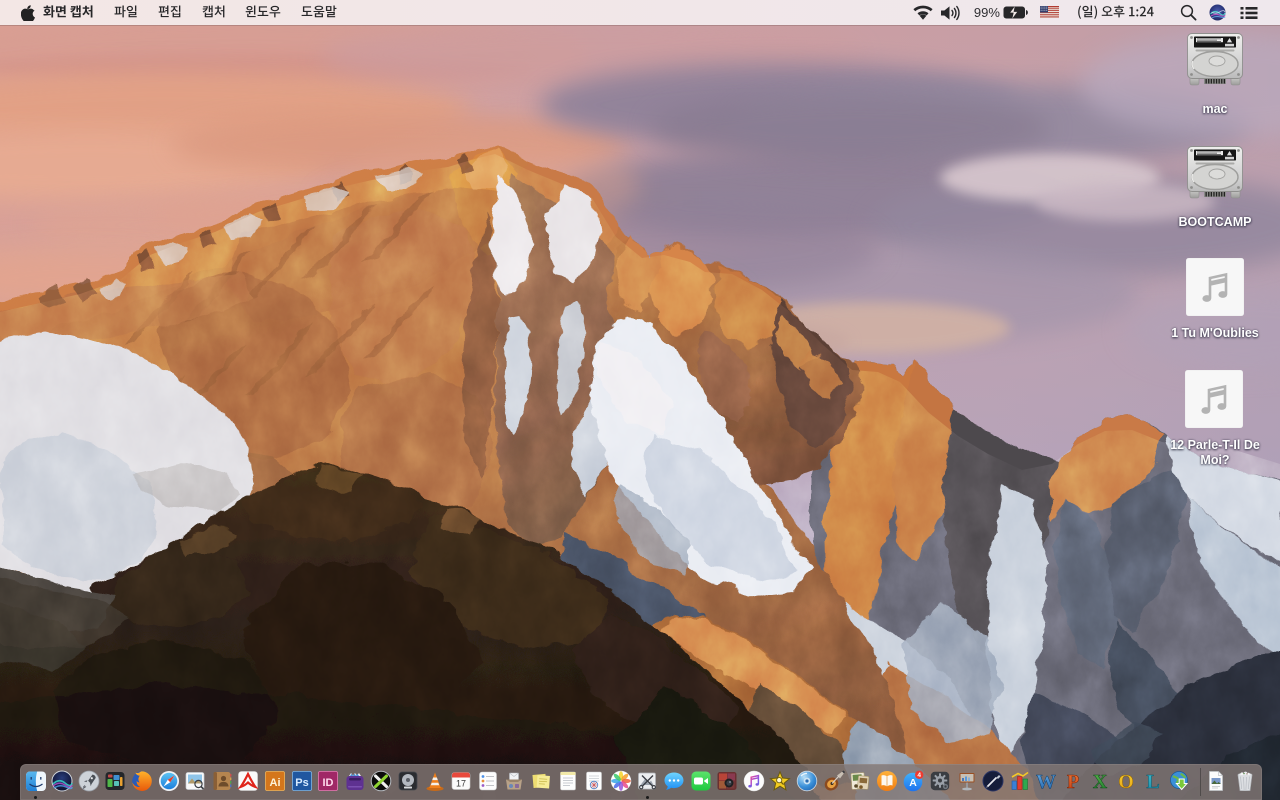 The height and width of the screenshot is (800, 1280). What do you see at coordinates (1126, 781) in the screenshot?
I see `svg-text: O` at bounding box center [1126, 781].